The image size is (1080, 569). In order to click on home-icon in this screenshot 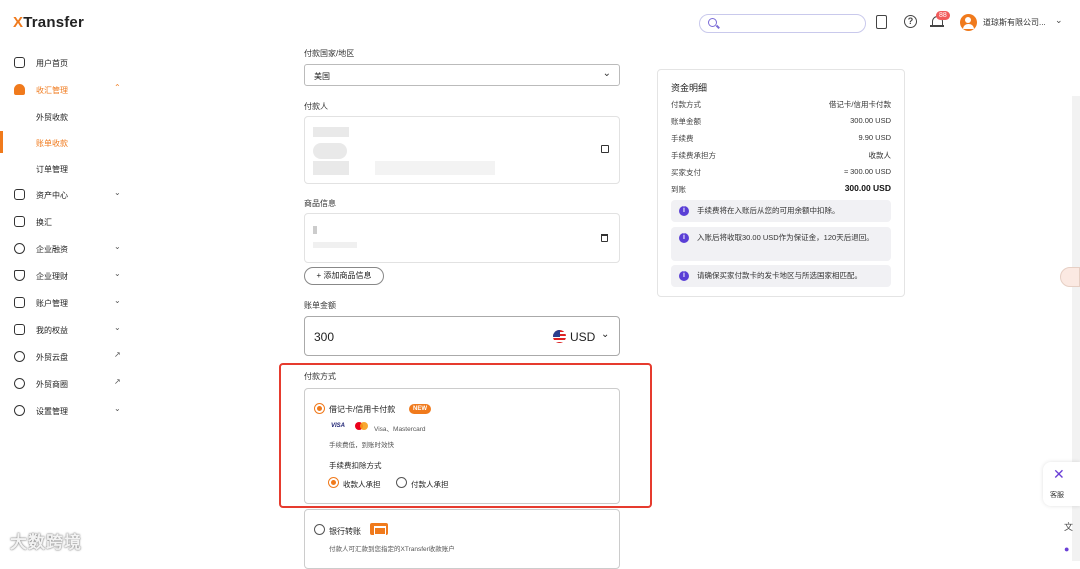, I will do `click(19, 62)`.